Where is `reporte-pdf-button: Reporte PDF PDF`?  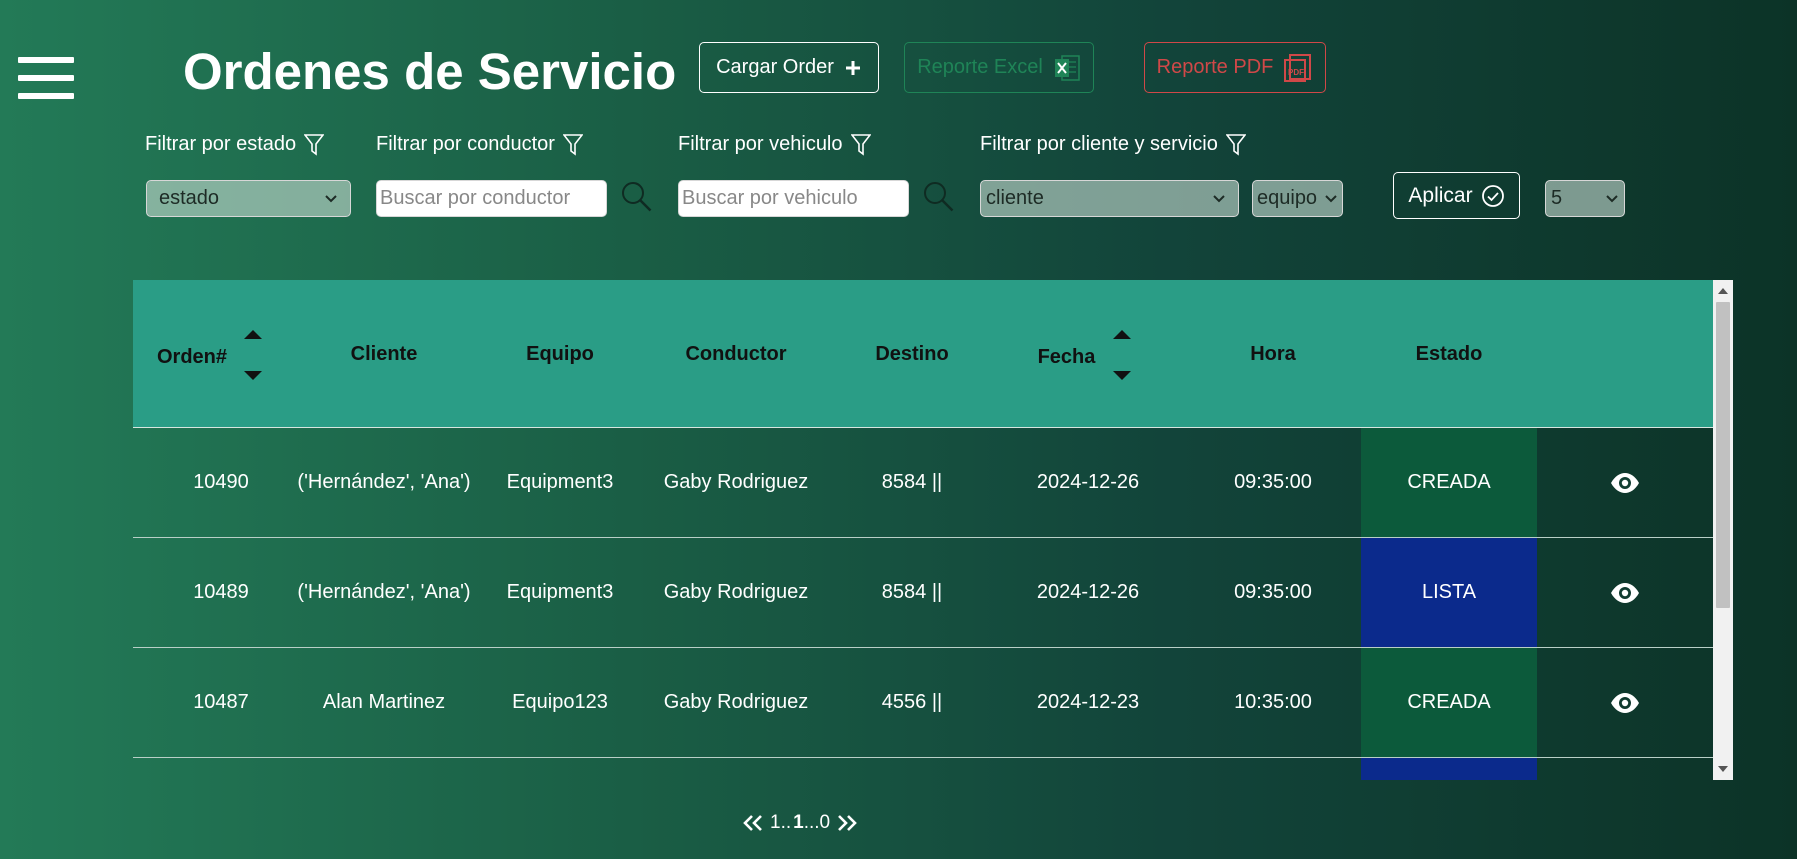 reporte-pdf-button: Reporte PDF PDF is located at coordinates (1235, 67).